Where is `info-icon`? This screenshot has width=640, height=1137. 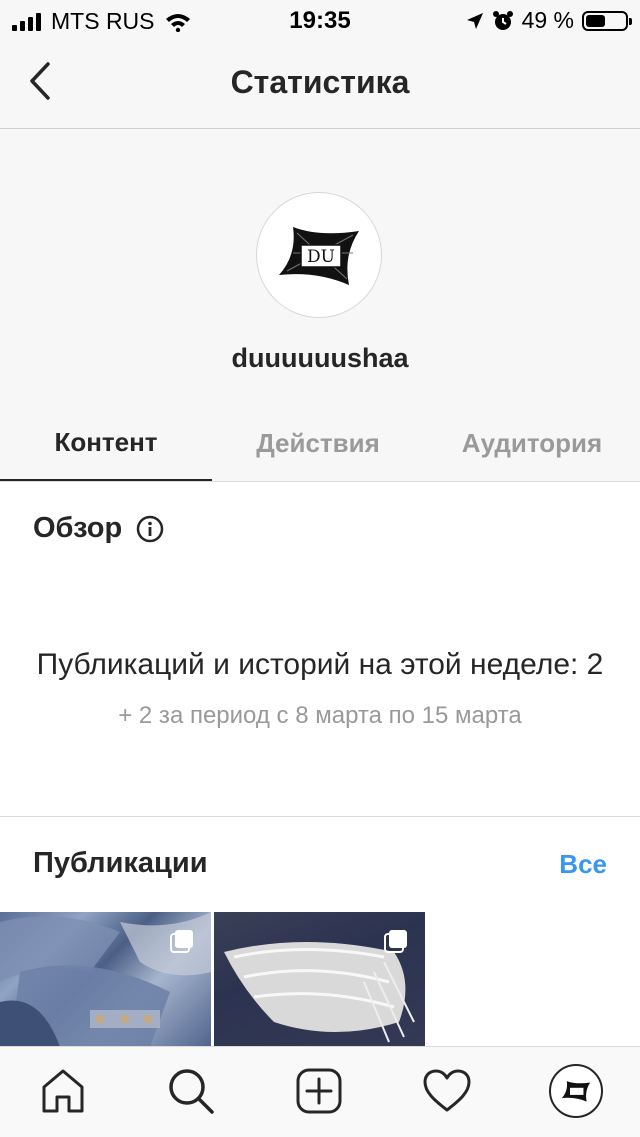 info-icon is located at coordinates (150, 529).